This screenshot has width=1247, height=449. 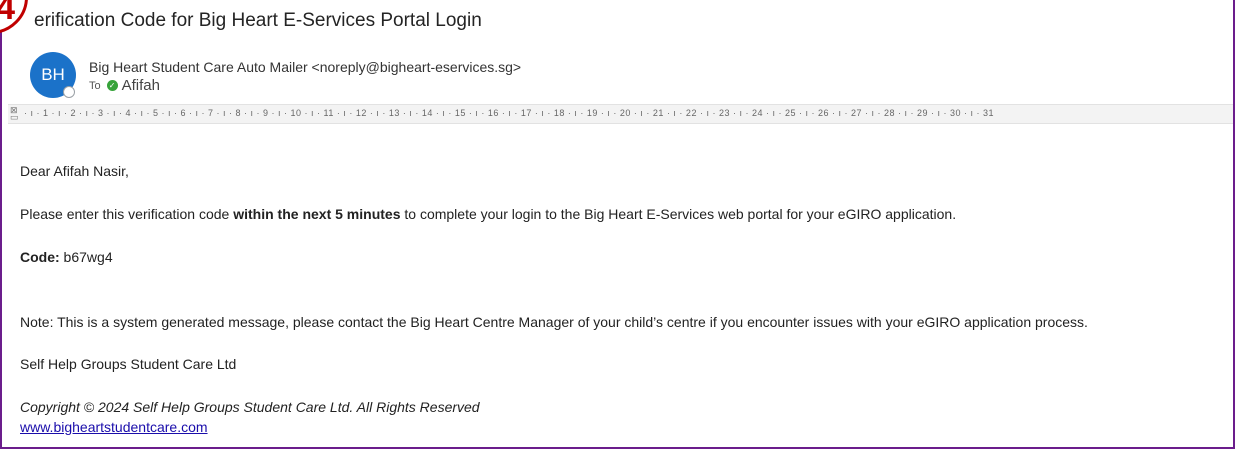 I want to click on website-link: www.bigheartstudentcare.com, so click(x=114, y=427).